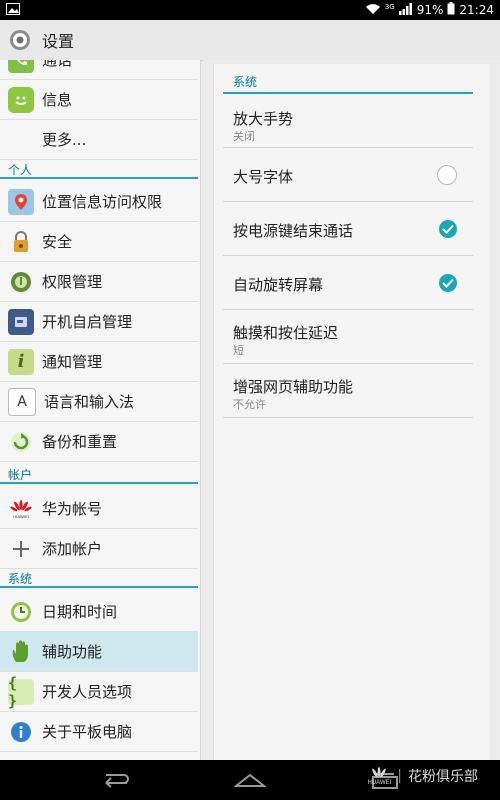 This screenshot has height=800, width=500. Describe the element at coordinates (72, 549) in the screenshot. I see `list-item-label: 添加帐户` at that location.